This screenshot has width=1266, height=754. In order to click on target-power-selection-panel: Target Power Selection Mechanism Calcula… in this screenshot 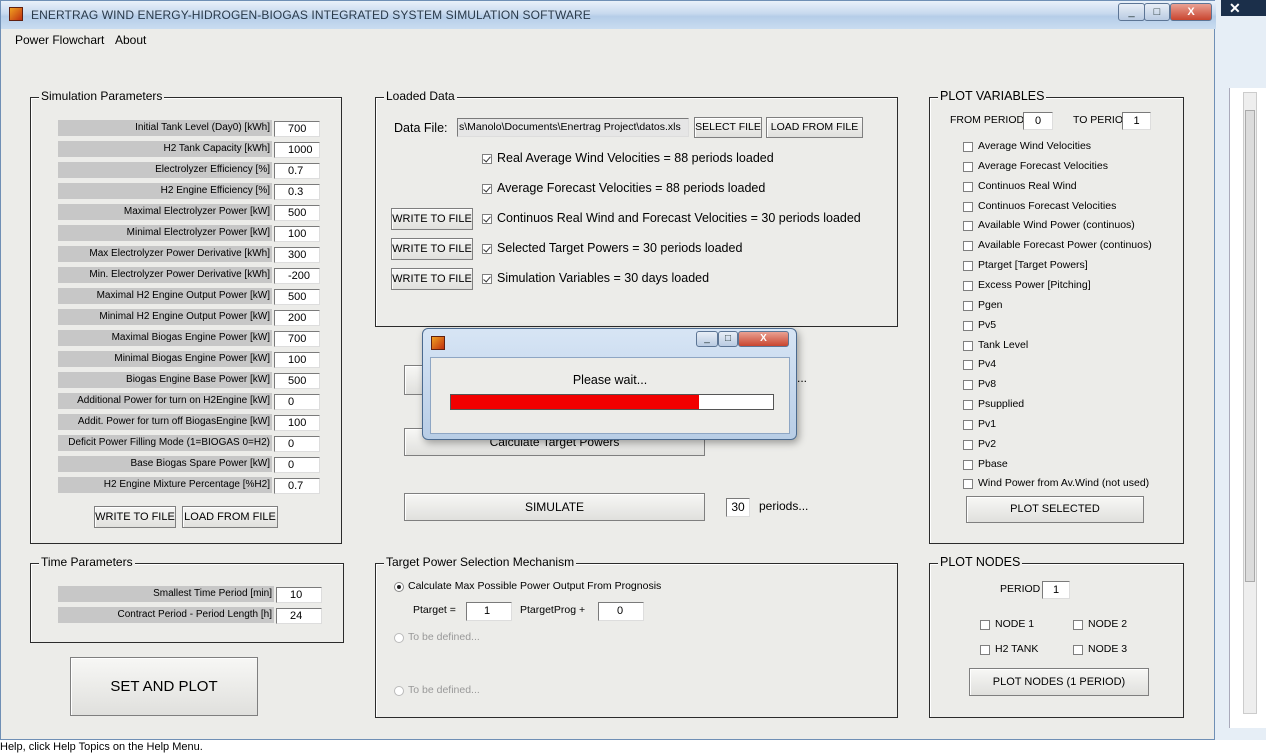, I will do `click(636, 636)`.